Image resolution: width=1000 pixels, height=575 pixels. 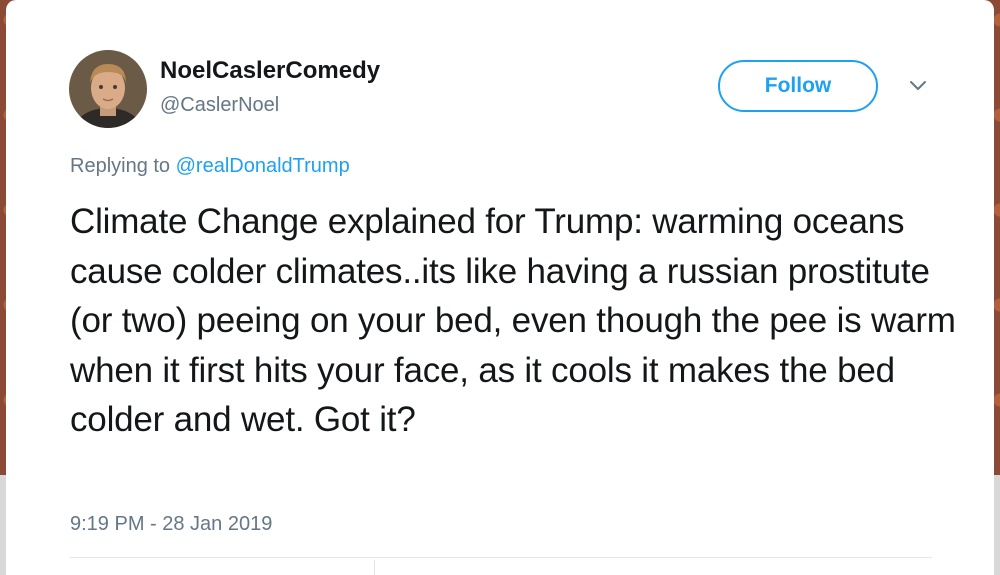 I want to click on avatar, so click(x=108, y=89).